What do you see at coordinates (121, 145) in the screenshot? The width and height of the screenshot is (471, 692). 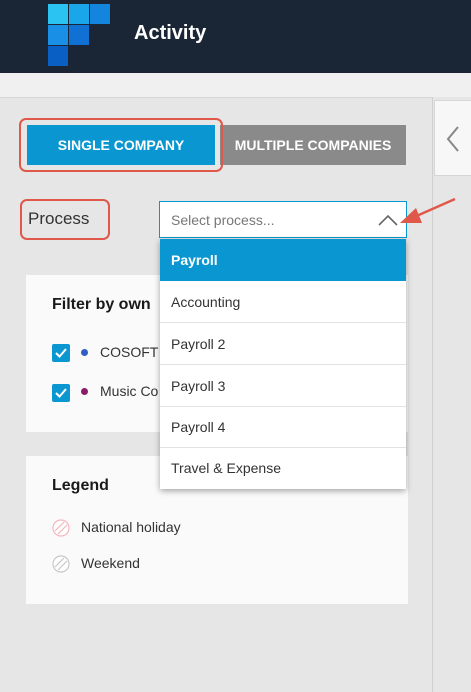 I see `annotation-highlight-toggle` at bounding box center [121, 145].